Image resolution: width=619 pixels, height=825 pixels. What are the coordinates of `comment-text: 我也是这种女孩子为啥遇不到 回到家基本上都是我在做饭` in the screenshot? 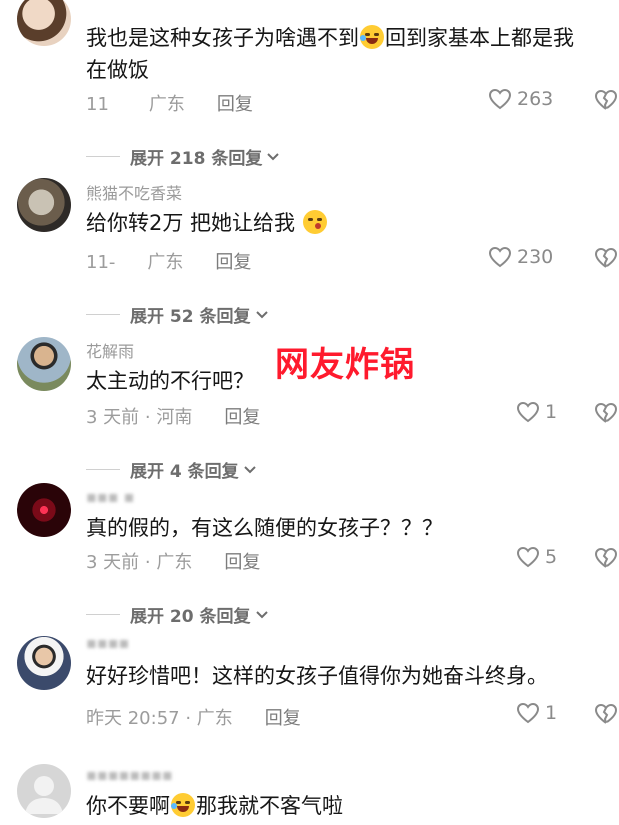 It's located at (330, 53).